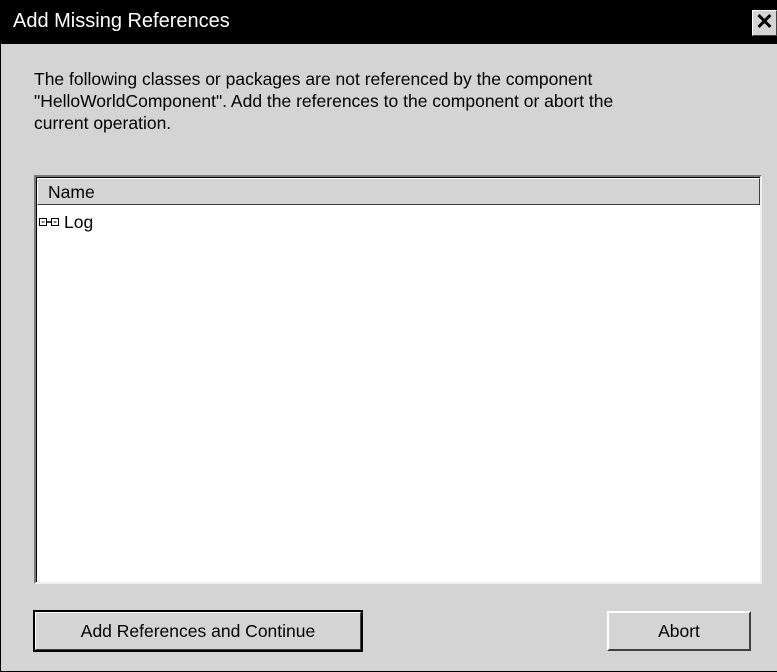 The width and height of the screenshot is (777, 672). What do you see at coordinates (121, 21) in the screenshot?
I see `dialog-title: Add Missing References` at bounding box center [121, 21].